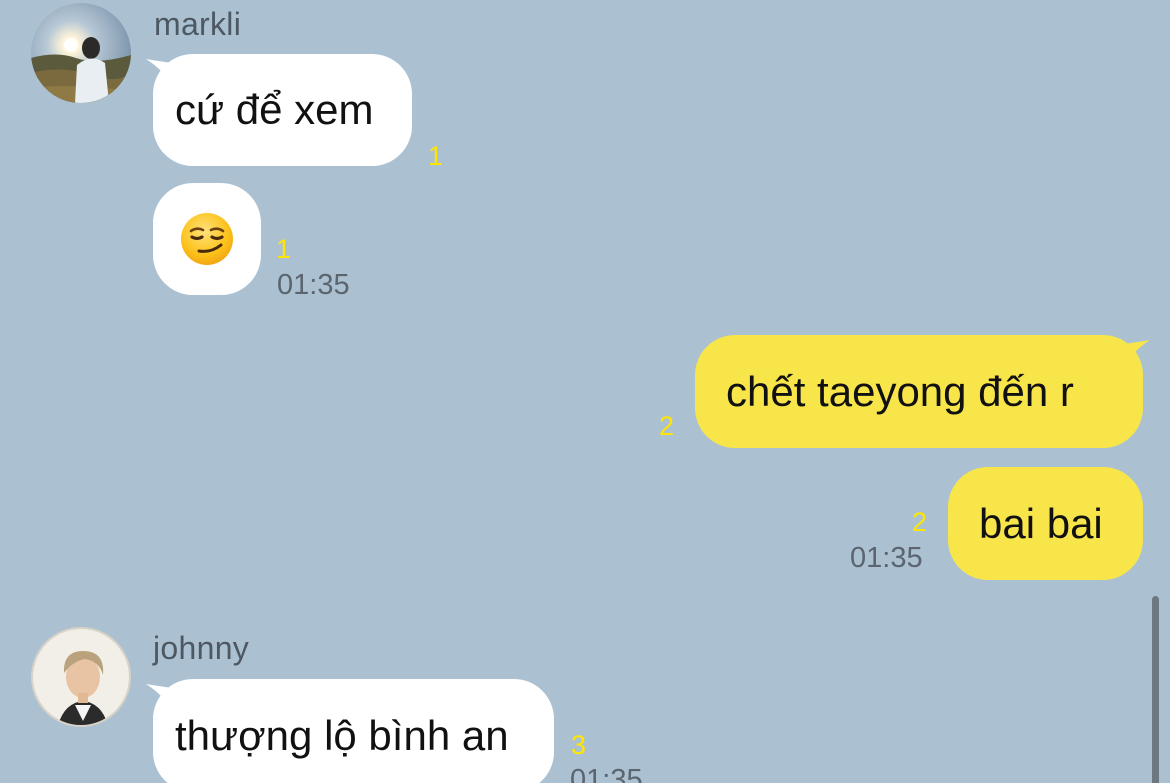 Image resolution: width=1170 pixels, height=783 pixels. I want to click on message-text: cứ để xem, so click(274, 109).